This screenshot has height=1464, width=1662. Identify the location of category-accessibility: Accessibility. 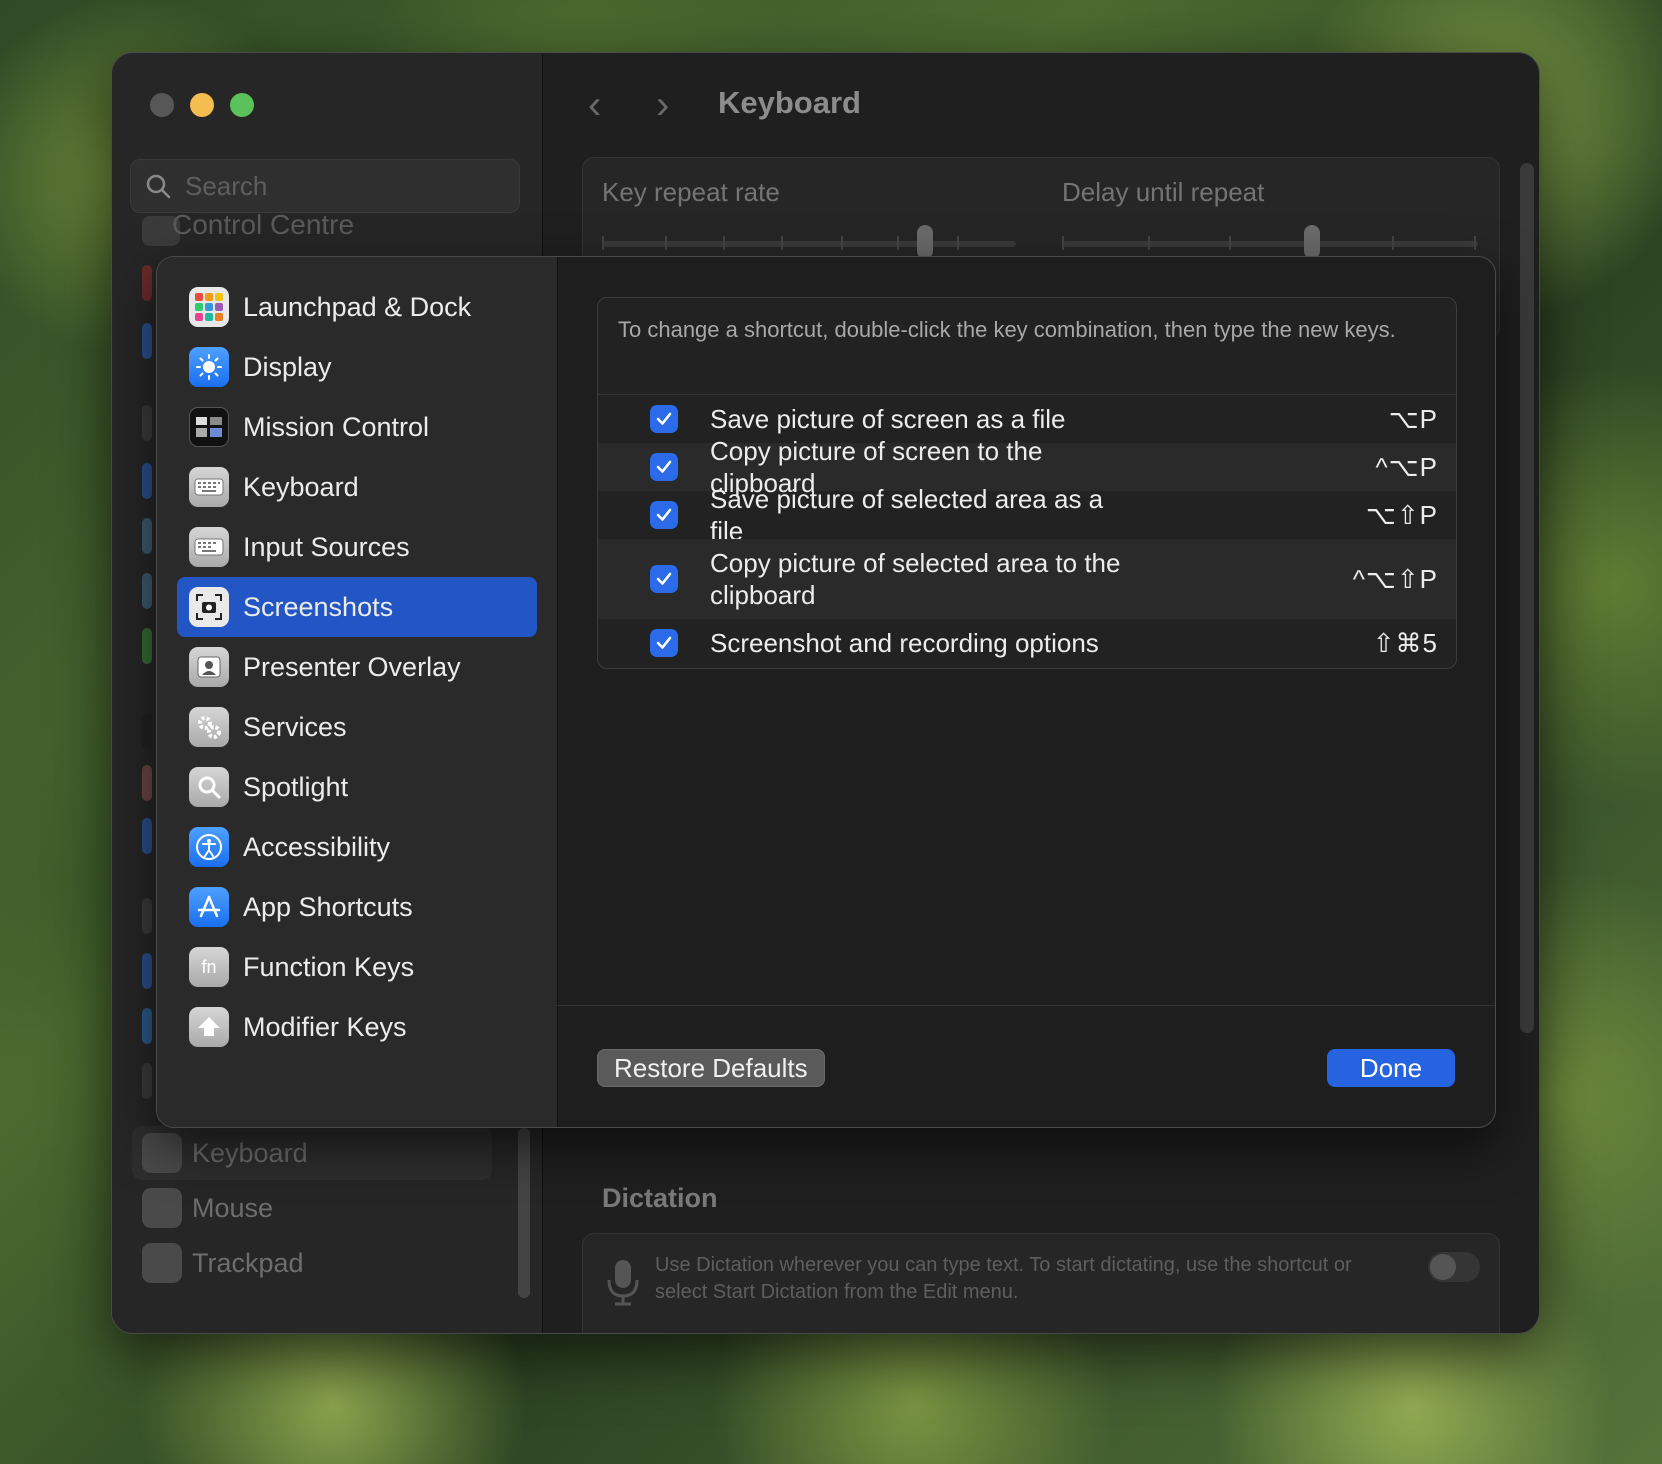
(357, 847).